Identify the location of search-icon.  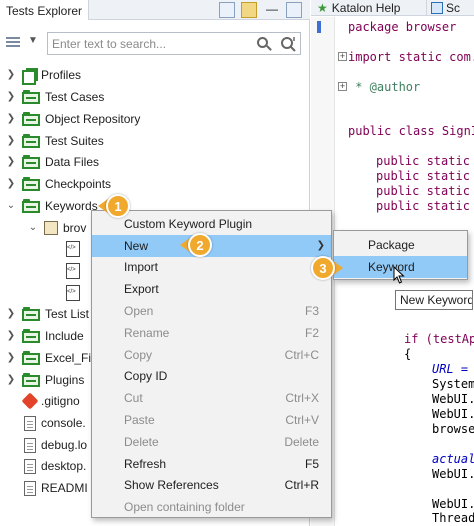
(264, 44).